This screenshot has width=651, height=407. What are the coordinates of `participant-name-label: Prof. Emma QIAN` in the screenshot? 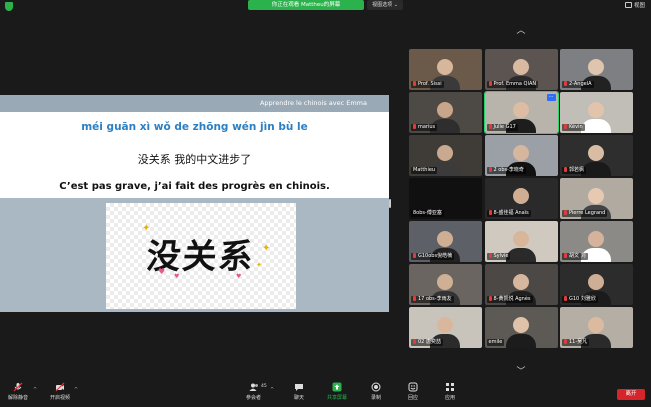 It's located at (515, 84).